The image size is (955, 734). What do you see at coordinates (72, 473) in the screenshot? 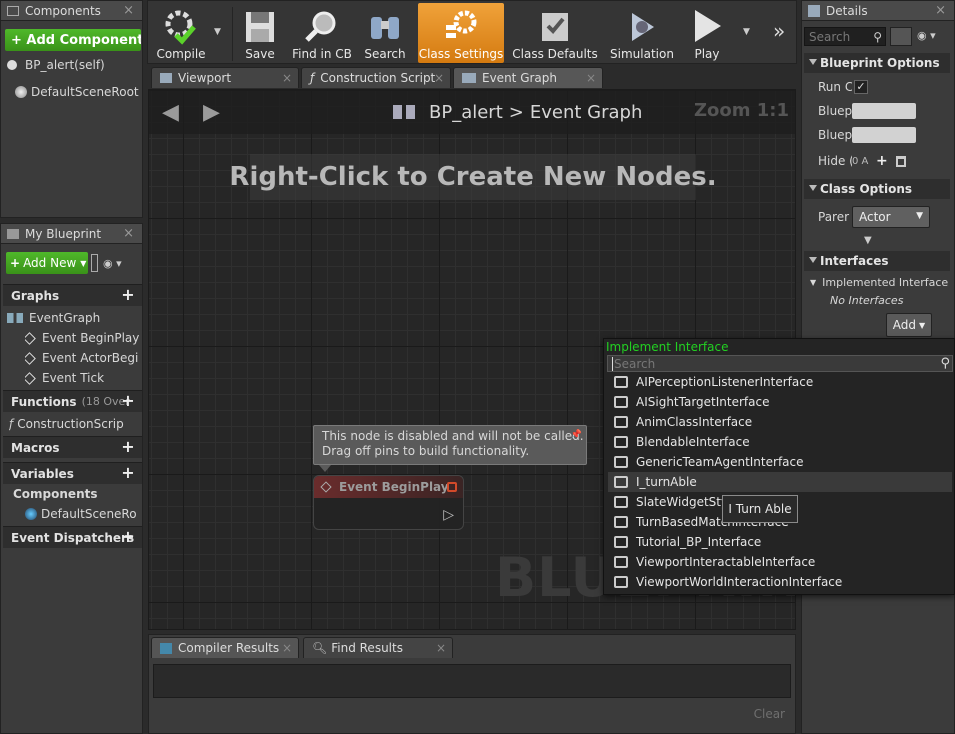
I see `variables-section: Variables +` at bounding box center [72, 473].